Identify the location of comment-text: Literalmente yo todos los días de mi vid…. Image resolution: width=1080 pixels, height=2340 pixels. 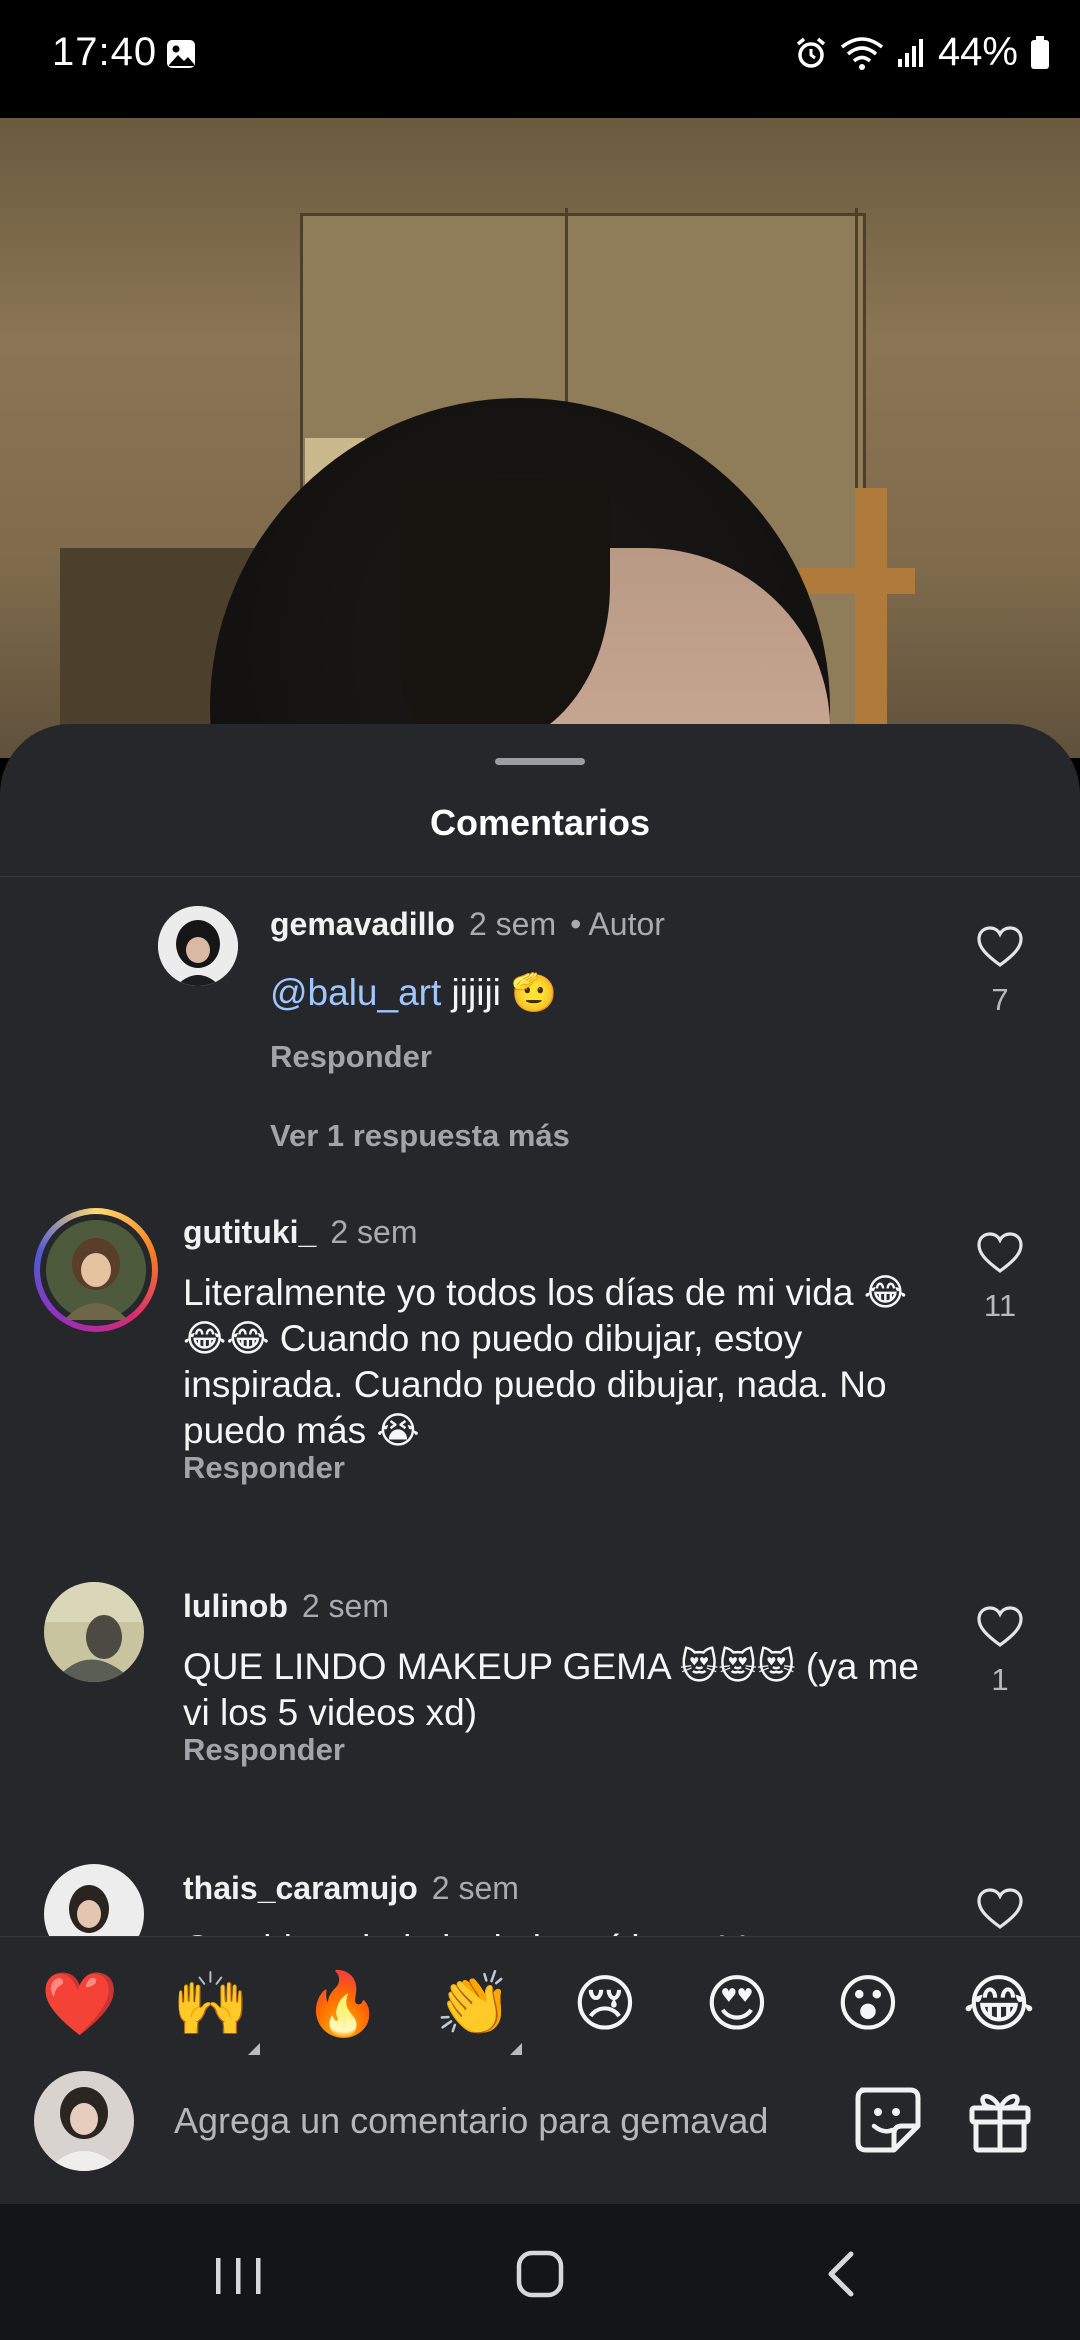
(545, 1361).